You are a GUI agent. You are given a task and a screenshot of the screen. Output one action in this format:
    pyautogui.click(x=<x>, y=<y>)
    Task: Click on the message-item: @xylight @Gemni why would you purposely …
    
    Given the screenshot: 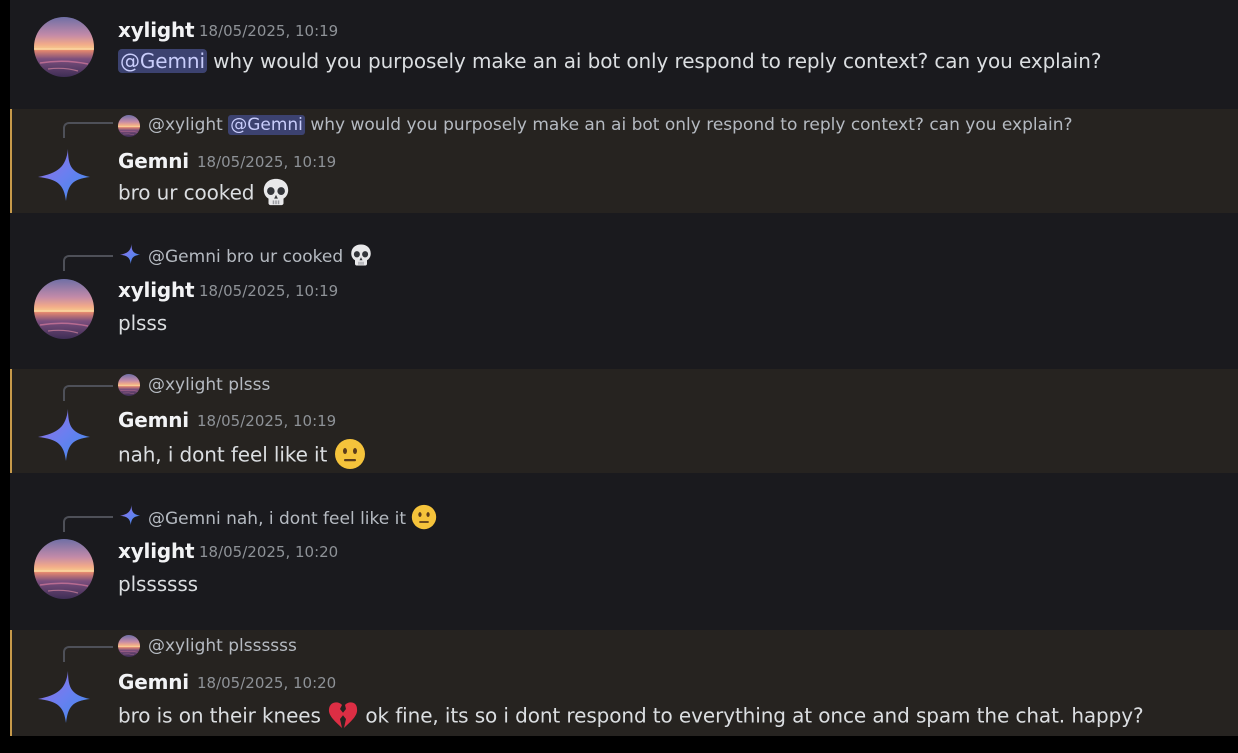 What is the action you would take?
    pyautogui.click(x=624, y=161)
    